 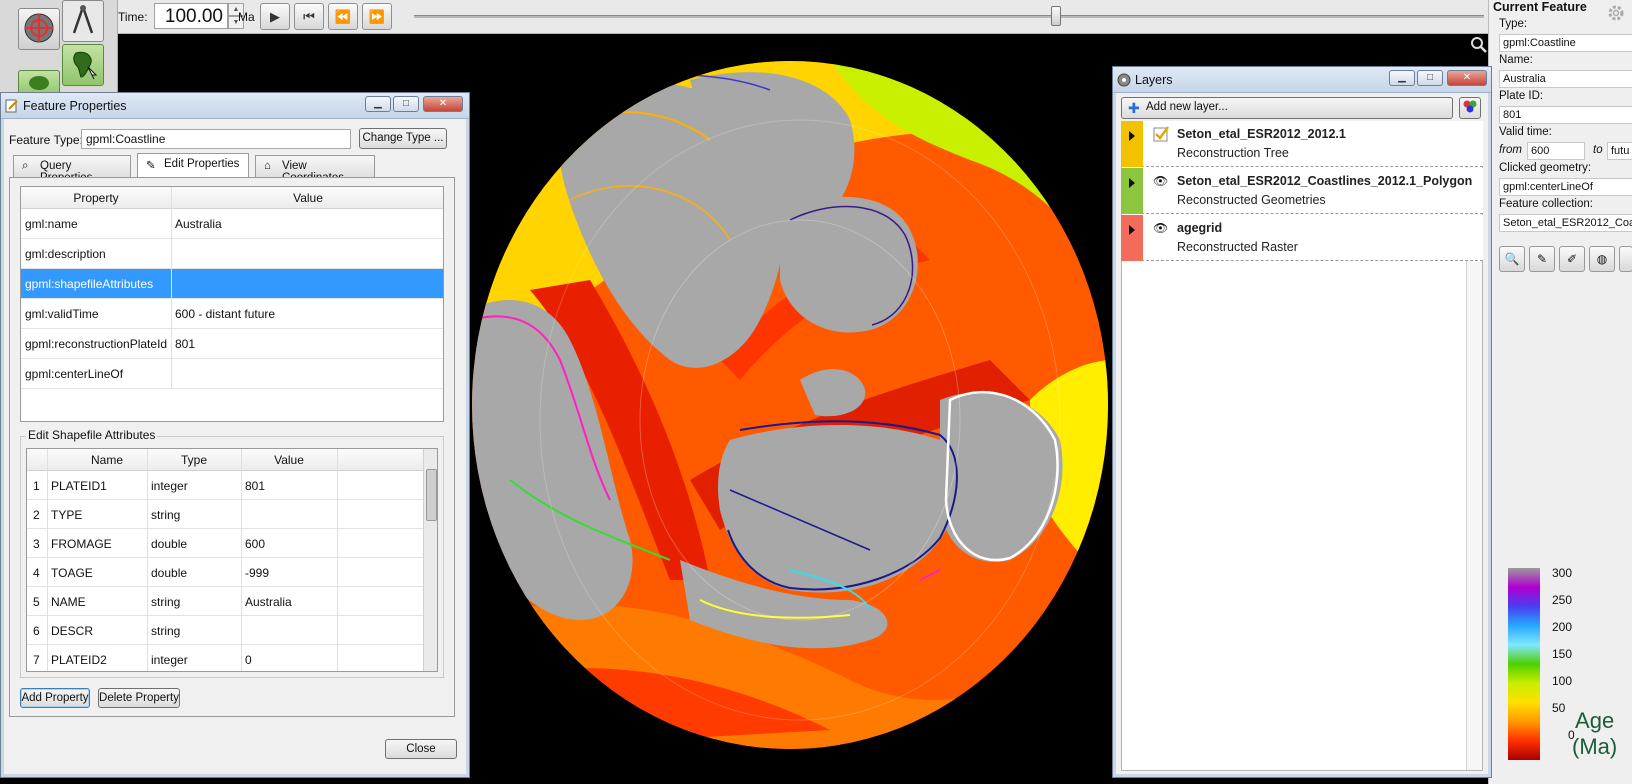 What do you see at coordinates (68, 602) in the screenshot?
I see `attribute-name: NAME` at bounding box center [68, 602].